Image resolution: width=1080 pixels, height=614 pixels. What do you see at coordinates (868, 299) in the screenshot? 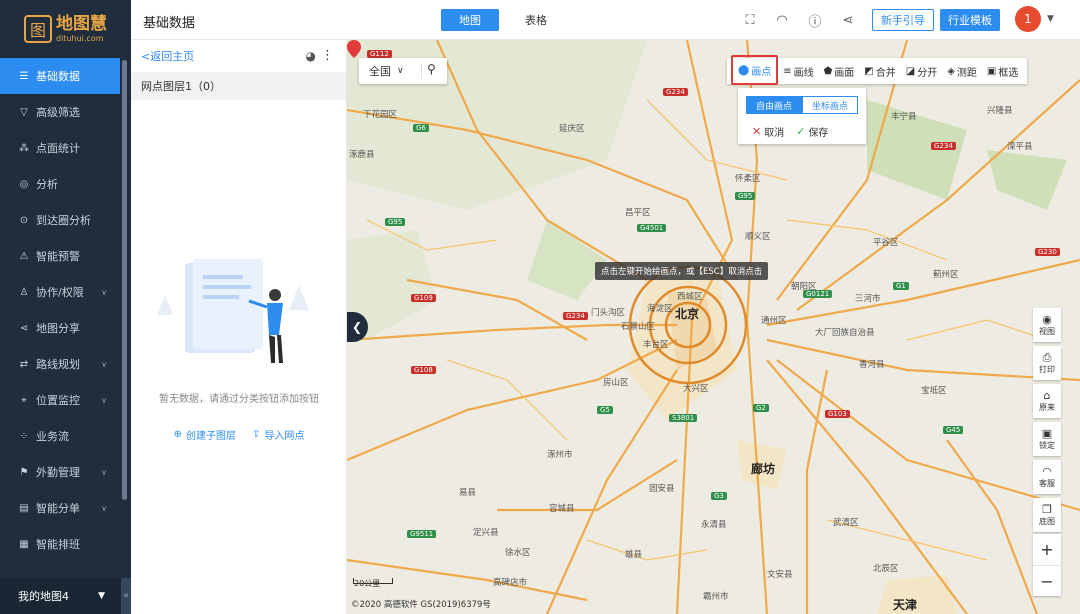
I see `map-label: 三河市` at bounding box center [868, 299].